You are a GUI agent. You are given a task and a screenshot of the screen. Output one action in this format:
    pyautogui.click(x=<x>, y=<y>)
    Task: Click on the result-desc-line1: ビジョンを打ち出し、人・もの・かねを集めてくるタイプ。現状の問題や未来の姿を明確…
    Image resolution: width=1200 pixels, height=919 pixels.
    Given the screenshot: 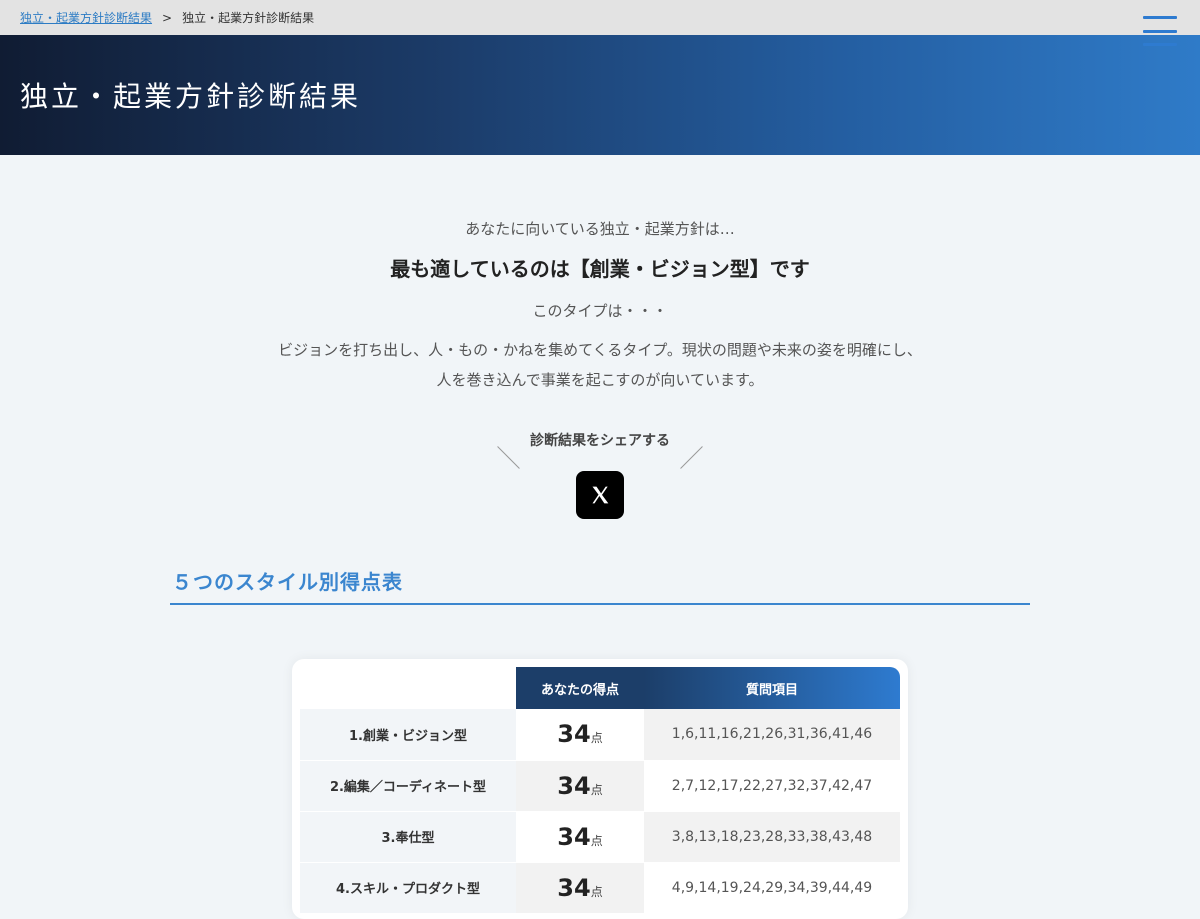 What is the action you would take?
    pyautogui.click(x=600, y=350)
    